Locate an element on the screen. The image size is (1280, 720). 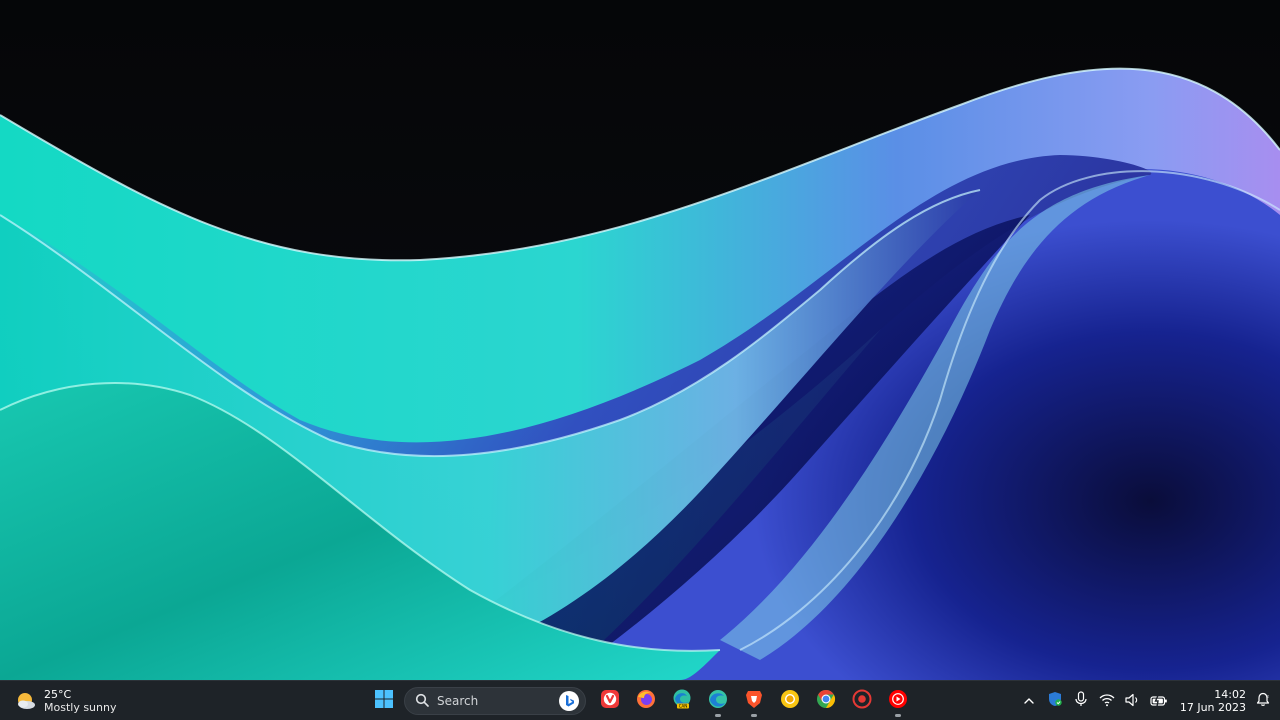
svg-text: CAN is located at coordinates (683, 706).